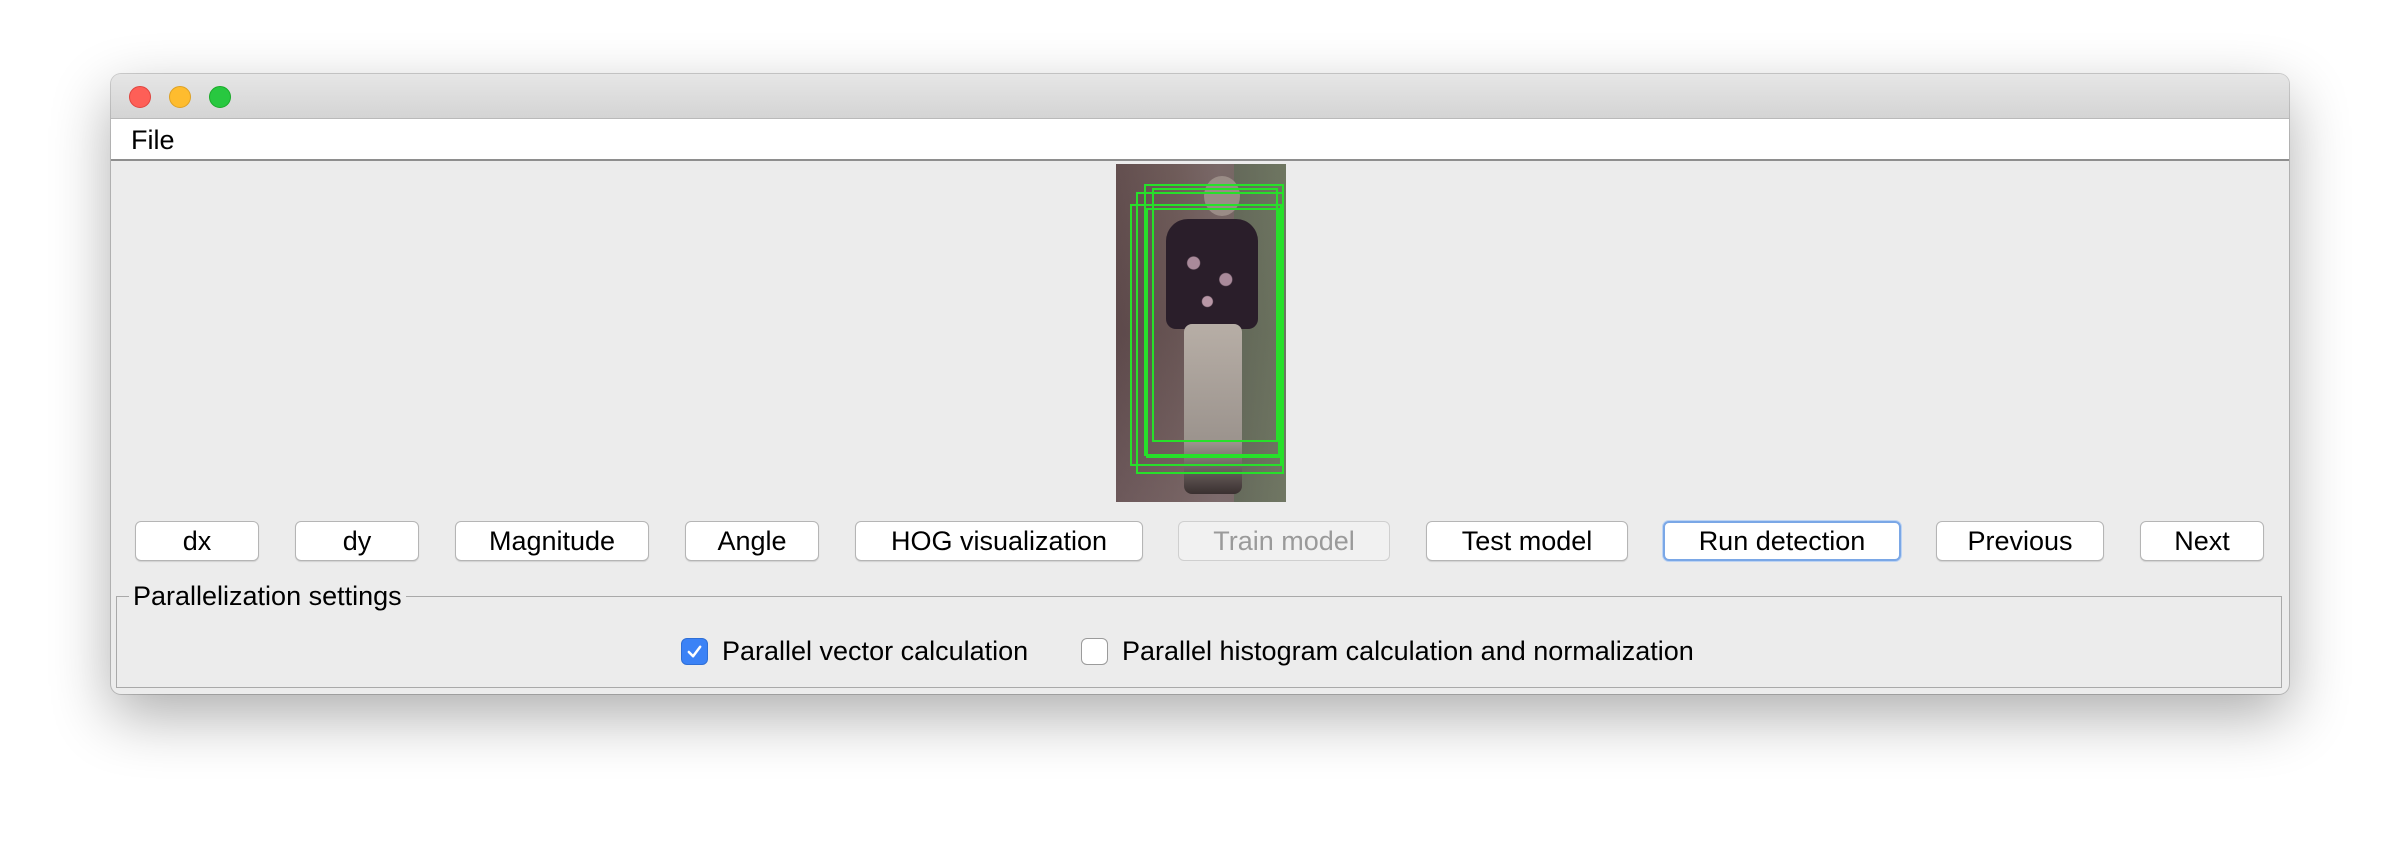  I want to click on menu-bar: File, so click(1200, 140).